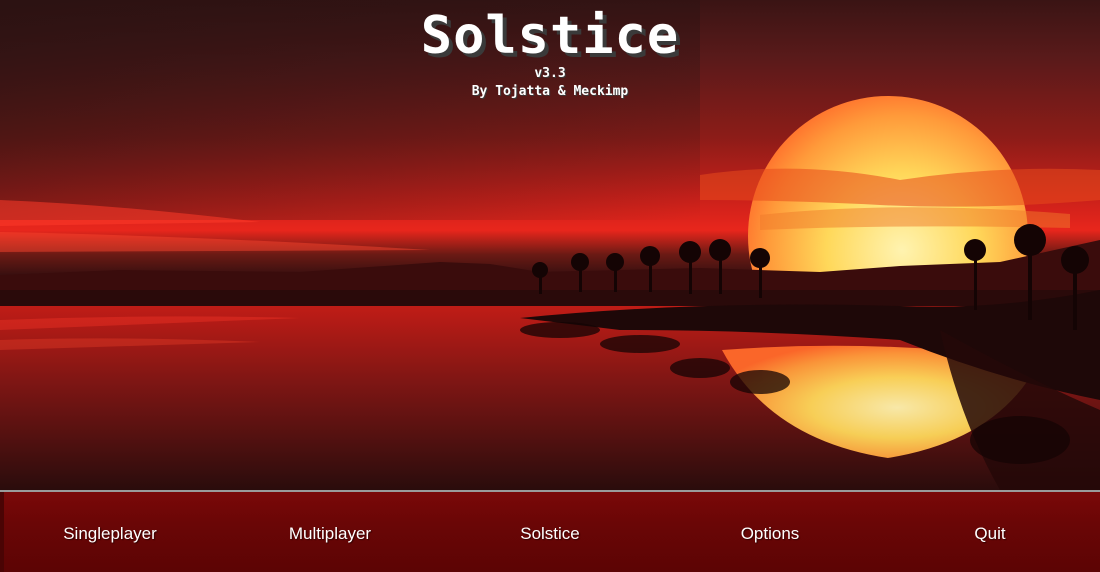 The height and width of the screenshot is (572, 1100). I want to click on game-title: Solstice, so click(550, 36).